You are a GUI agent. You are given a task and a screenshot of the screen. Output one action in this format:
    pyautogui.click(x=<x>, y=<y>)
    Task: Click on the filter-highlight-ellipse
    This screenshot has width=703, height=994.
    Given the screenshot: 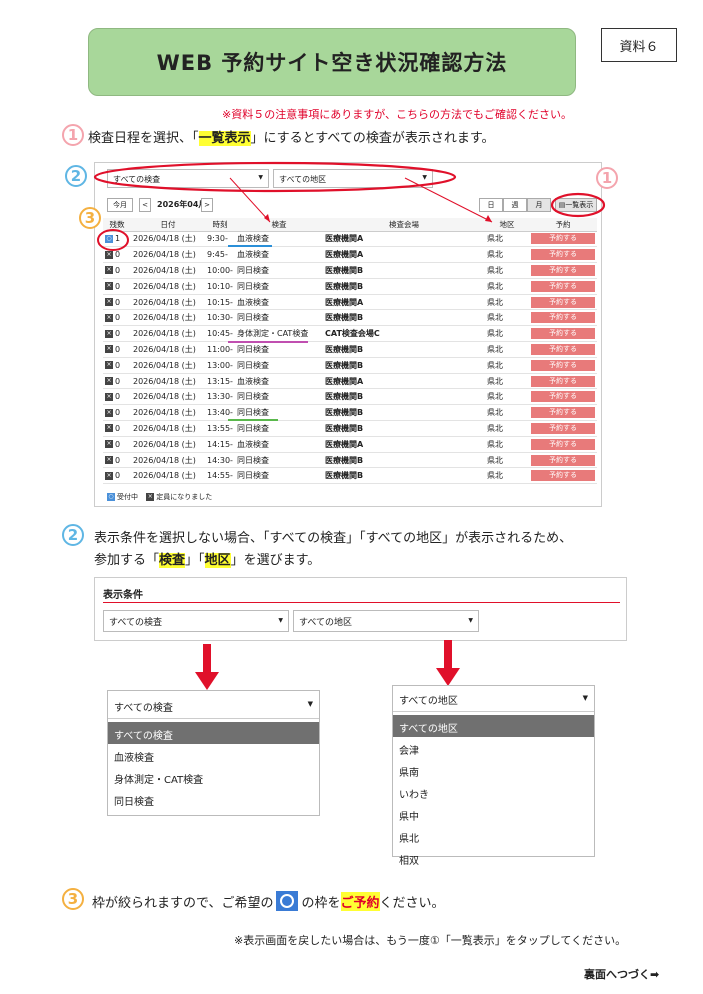 What is the action you would take?
    pyautogui.click(x=275, y=177)
    